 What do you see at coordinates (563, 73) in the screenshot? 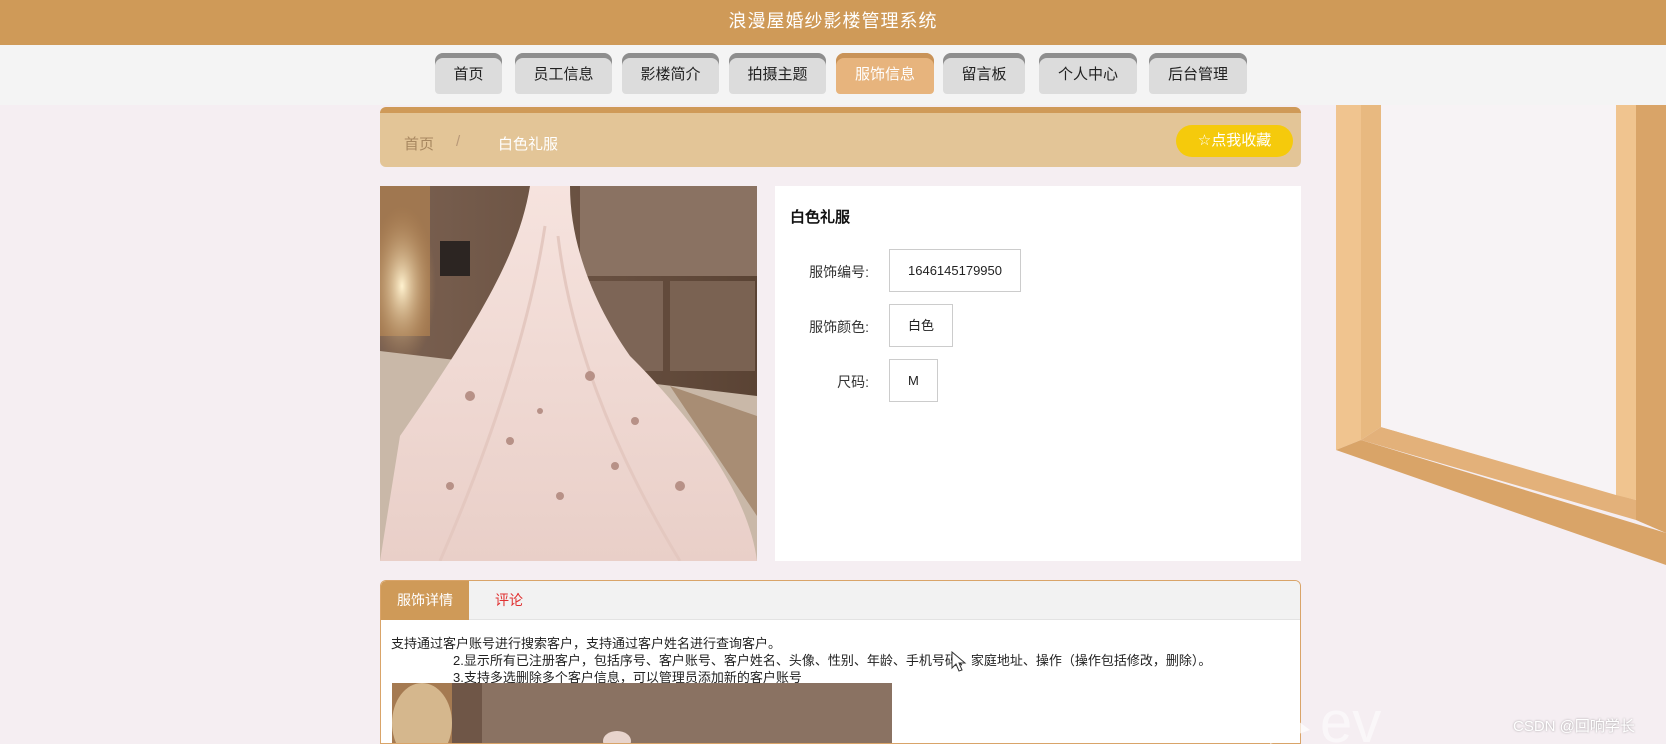
I see `nav-item-staff: 员工信息` at bounding box center [563, 73].